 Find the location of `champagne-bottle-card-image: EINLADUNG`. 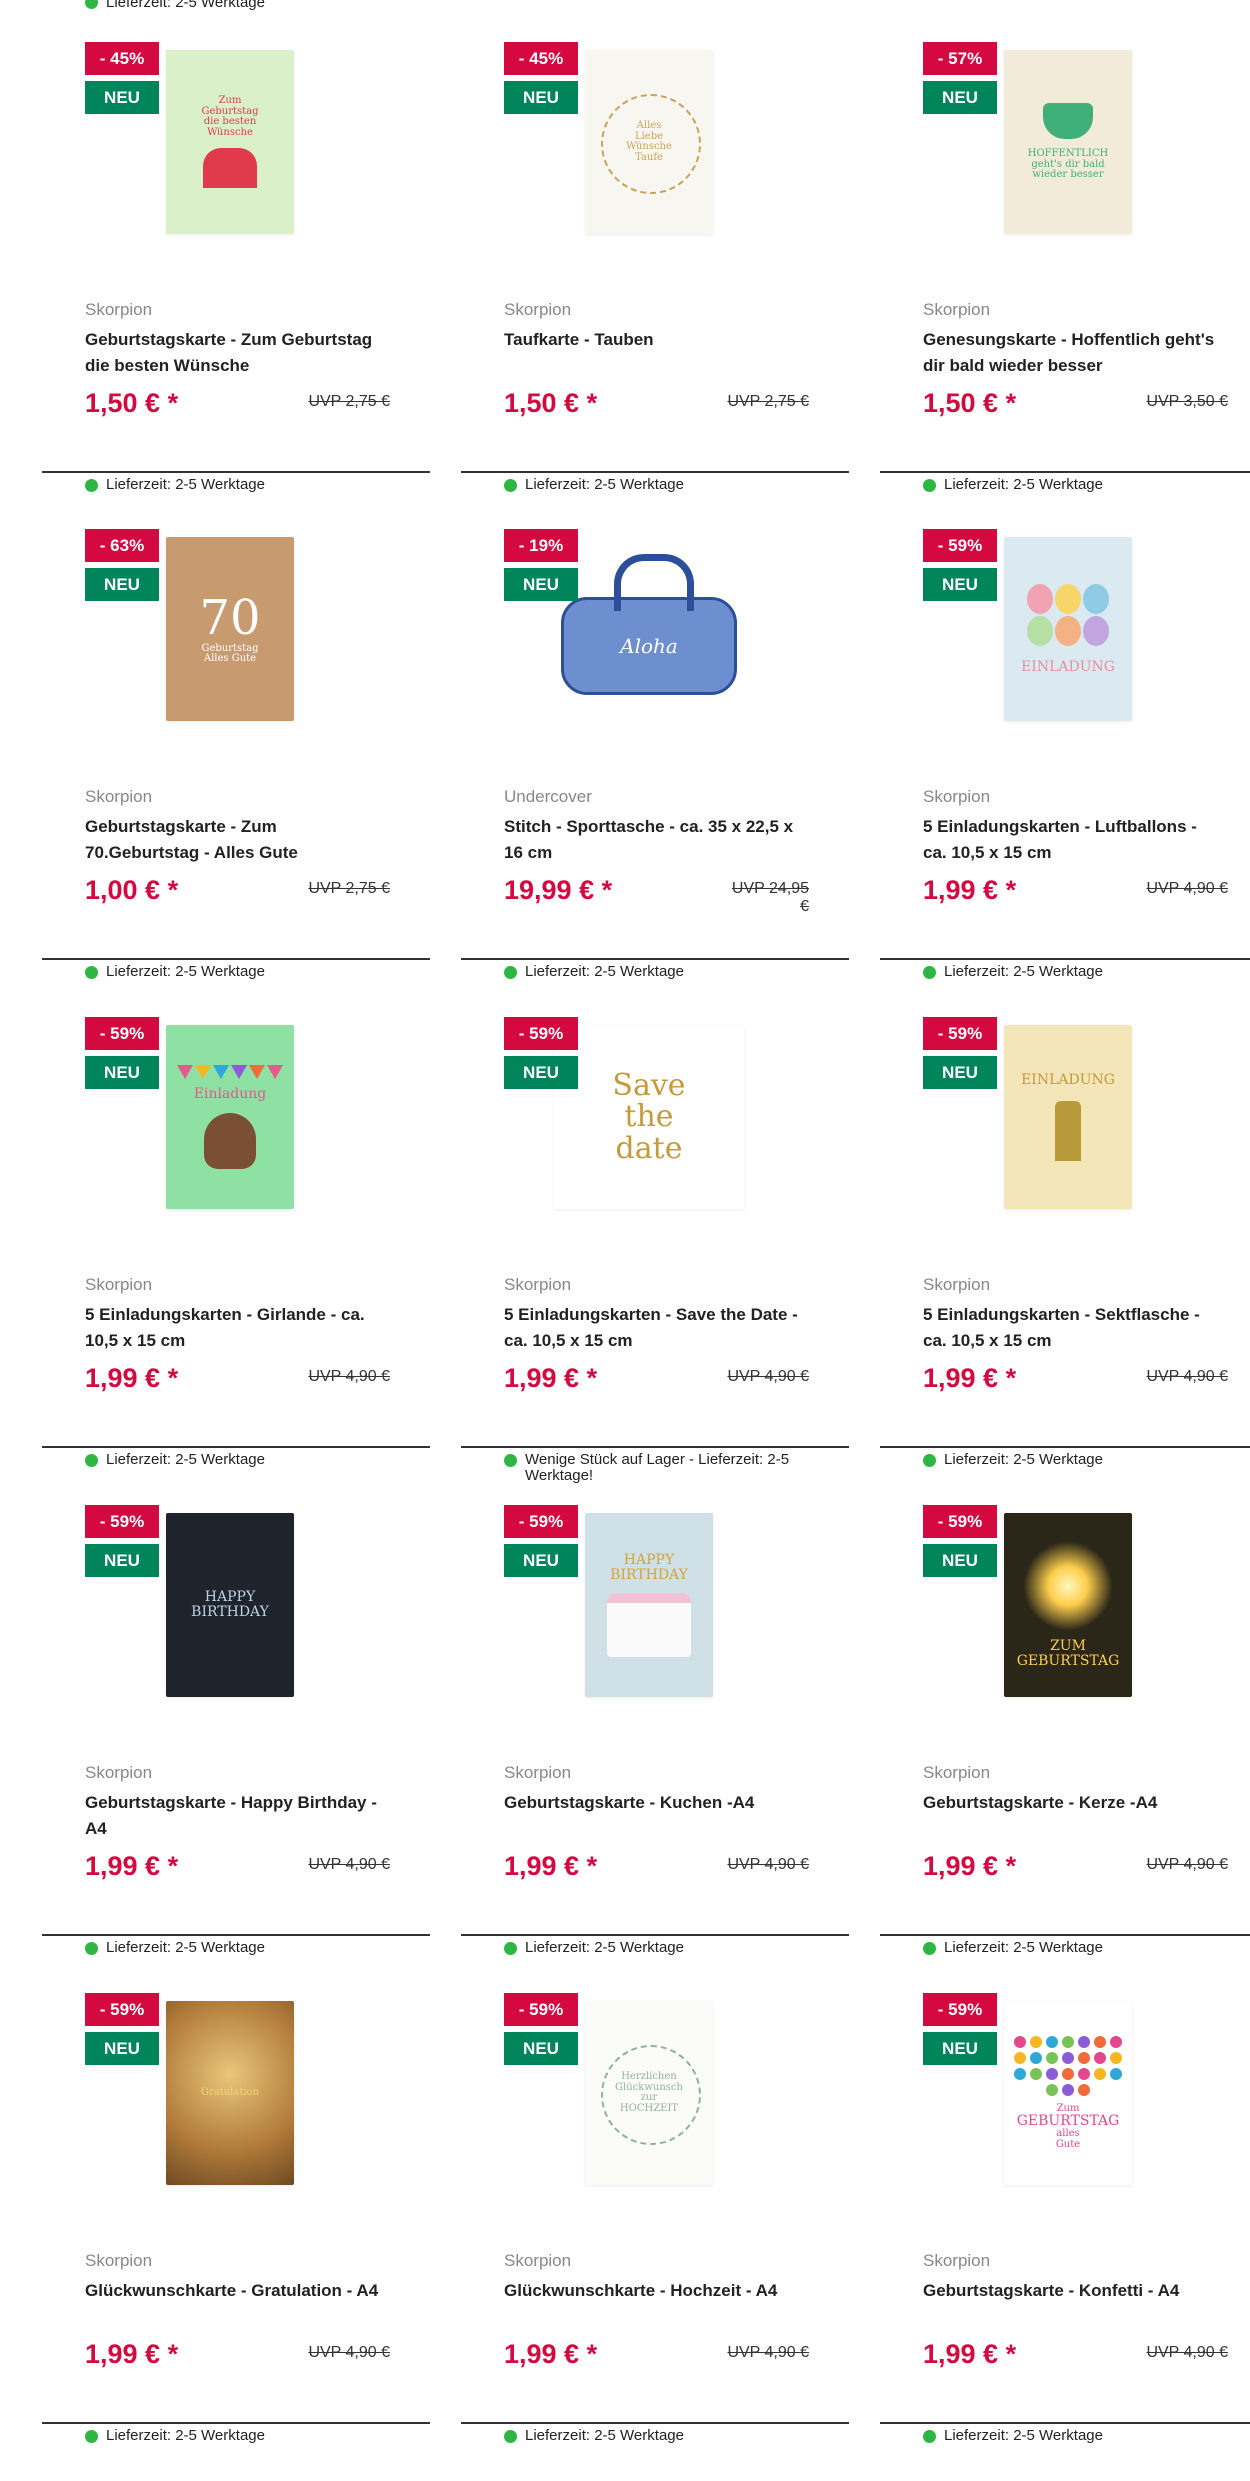

champagne-bottle-card-image: EINLADUNG is located at coordinates (1068, 1117).